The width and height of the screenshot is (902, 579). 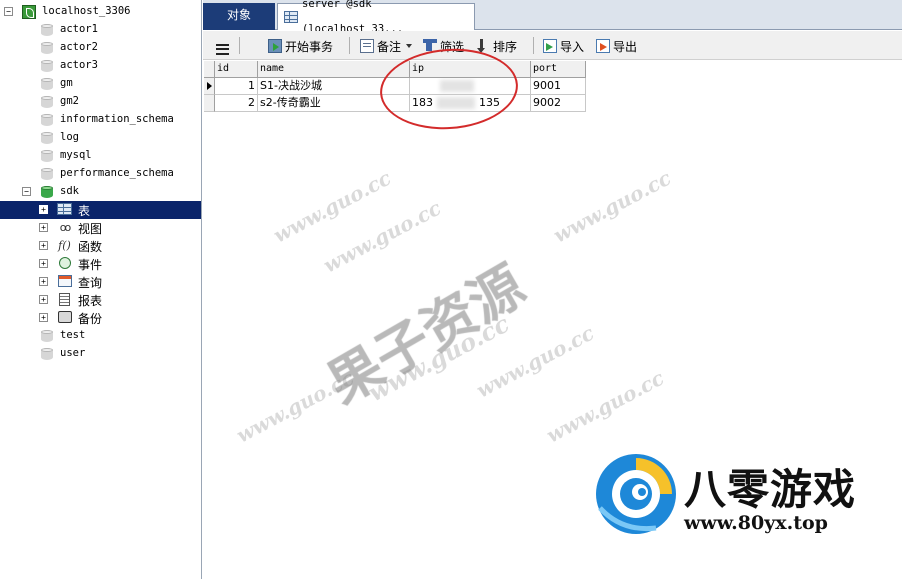 I want to click on cell-port: 9001, so click(x=558, y=86).